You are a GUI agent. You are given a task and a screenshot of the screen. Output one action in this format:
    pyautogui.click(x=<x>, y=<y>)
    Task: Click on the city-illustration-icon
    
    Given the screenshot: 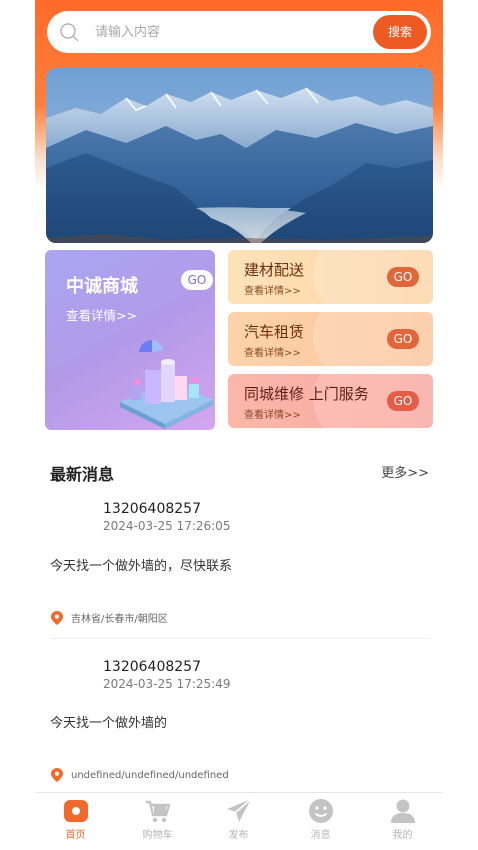 What is the action you would take?
    pyautogui.click(x=166, y=384)
    